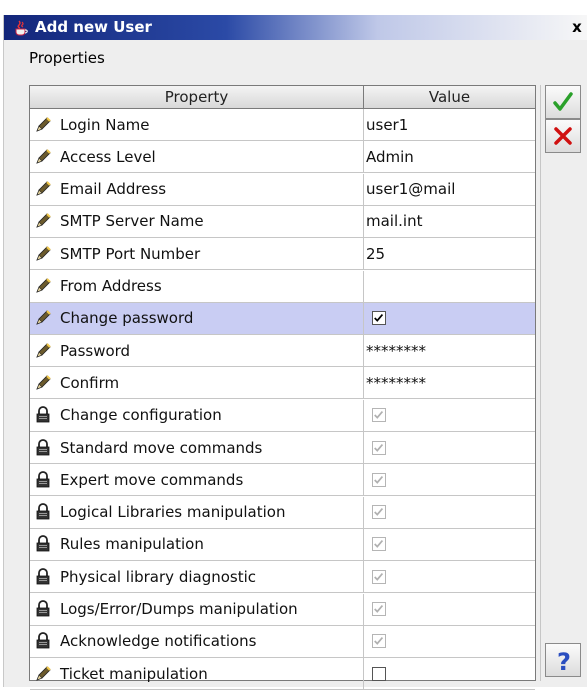 This screenshot has width=587, height=690. I want to click on table-row: Change password, so click(282, 318).